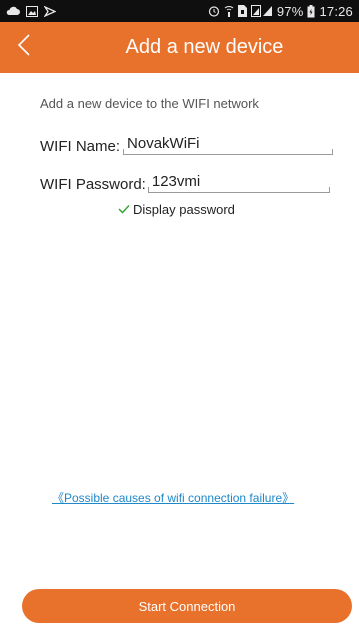  Describe the element at coordinates (242, 11) in the screenshot. I see `sim-icon` at that location.